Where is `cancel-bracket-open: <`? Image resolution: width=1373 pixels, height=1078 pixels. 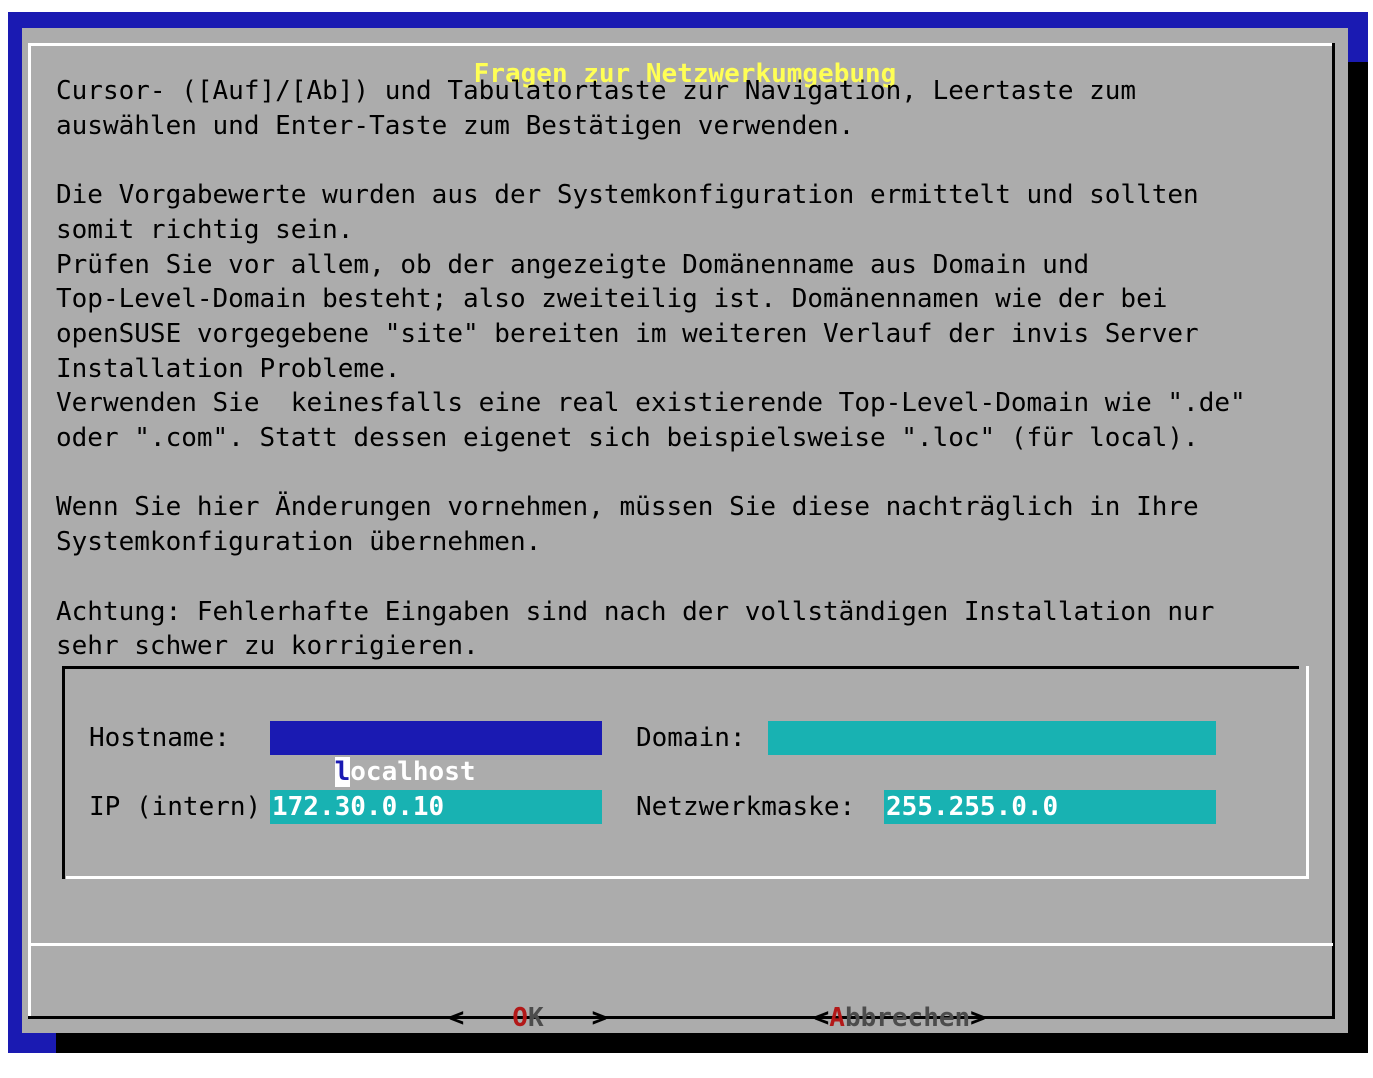 cancel-bracket-open: < is located at coordinates (821, 1018).